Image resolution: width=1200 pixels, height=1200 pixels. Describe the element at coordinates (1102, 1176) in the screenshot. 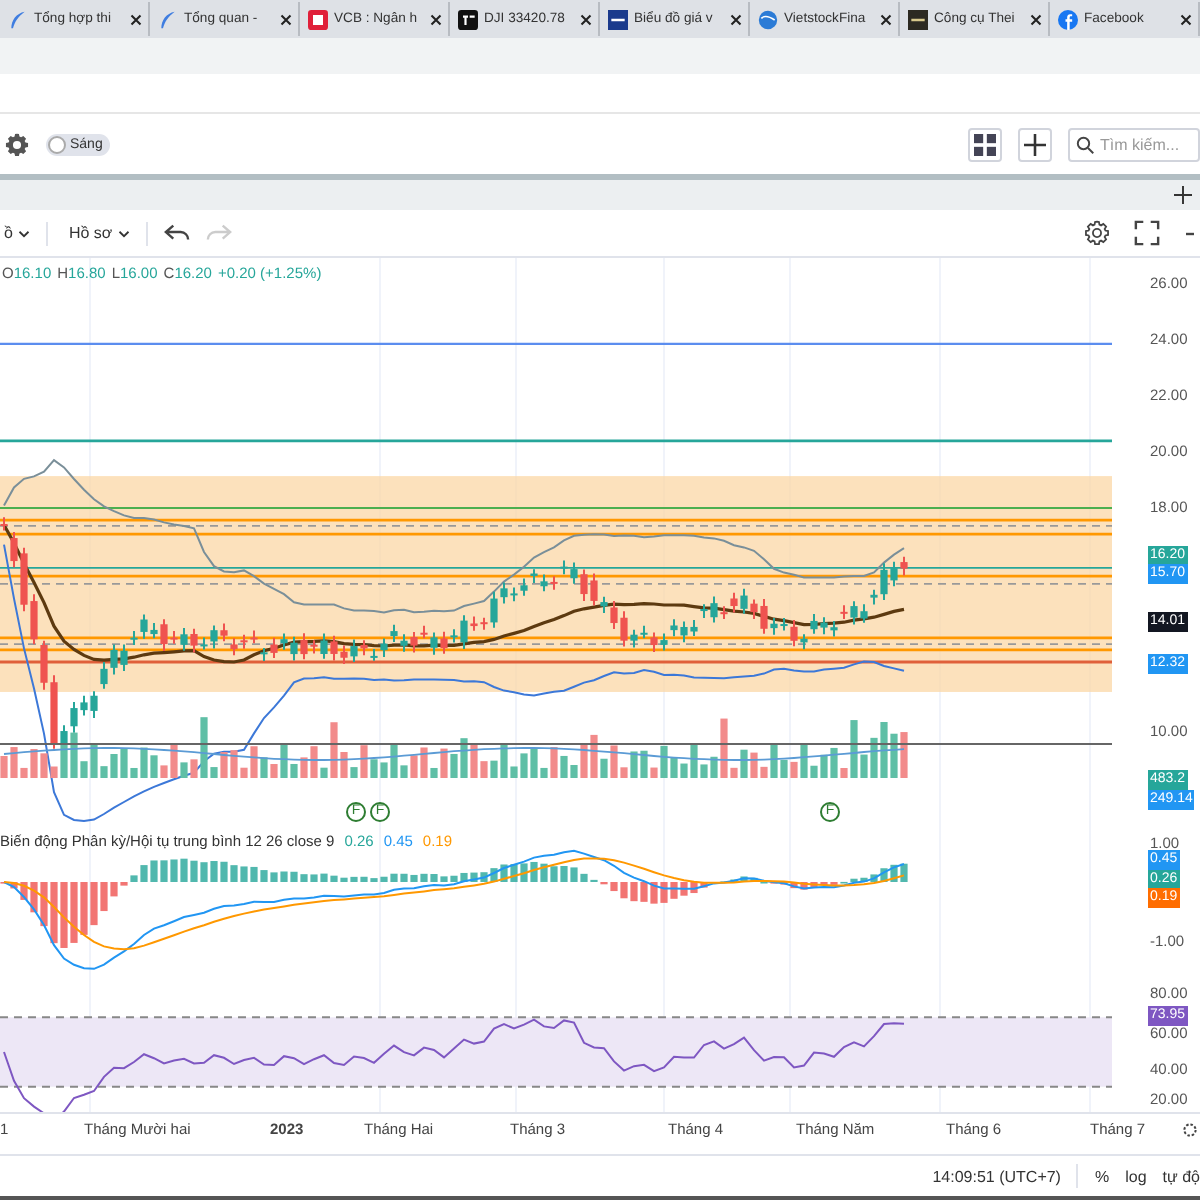

I see `scale-button: %` at that location.